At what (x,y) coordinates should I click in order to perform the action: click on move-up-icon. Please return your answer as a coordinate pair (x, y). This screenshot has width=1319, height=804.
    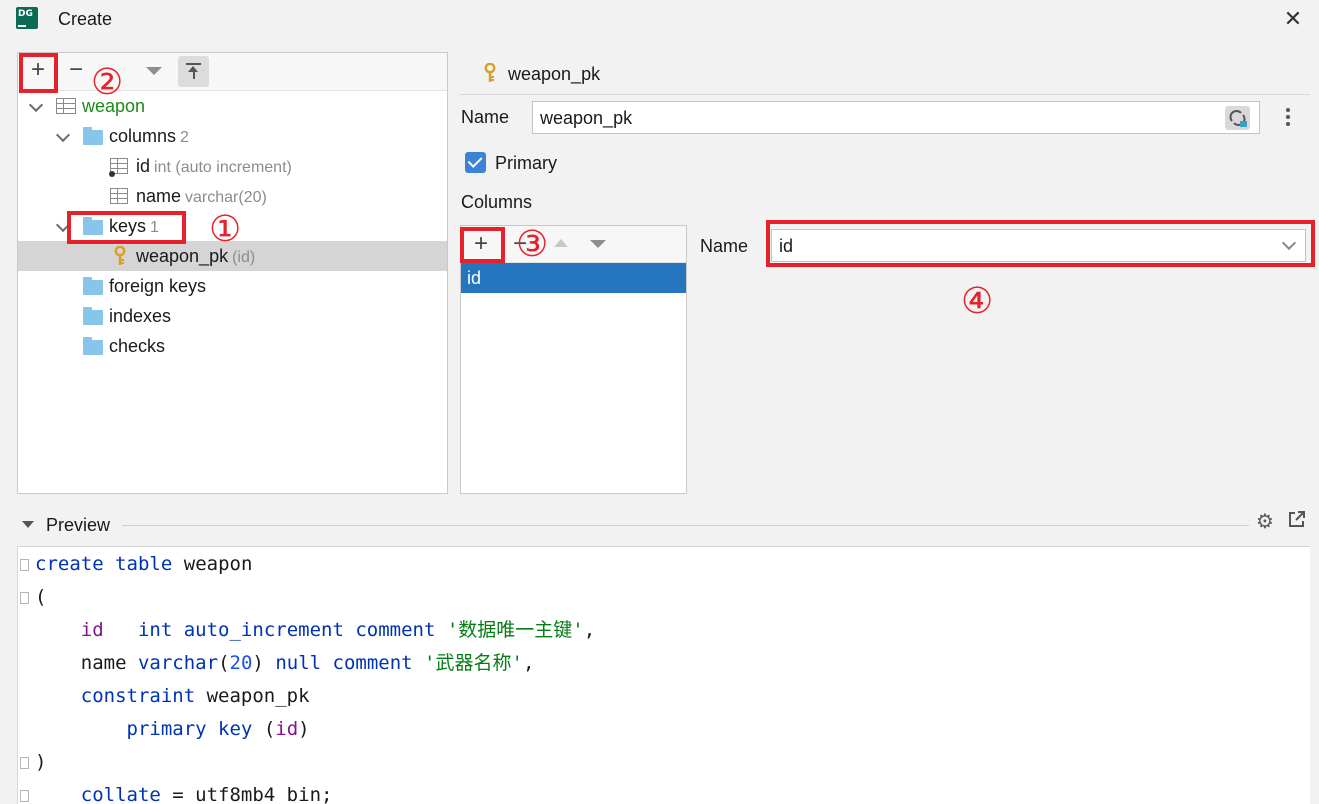
    Looking at the image, I should click on (561, 243).